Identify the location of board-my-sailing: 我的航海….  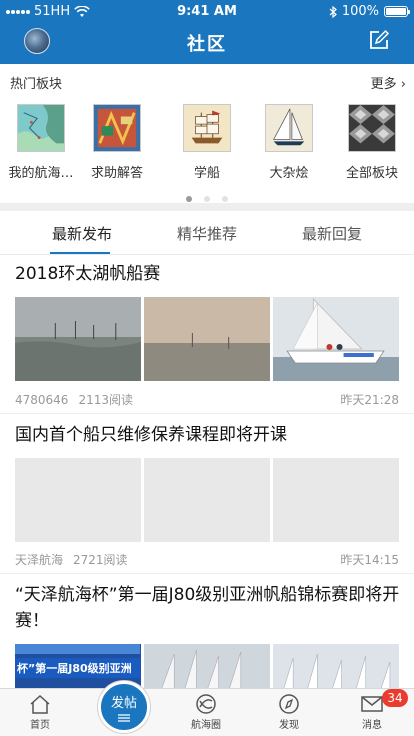
(41, 142).